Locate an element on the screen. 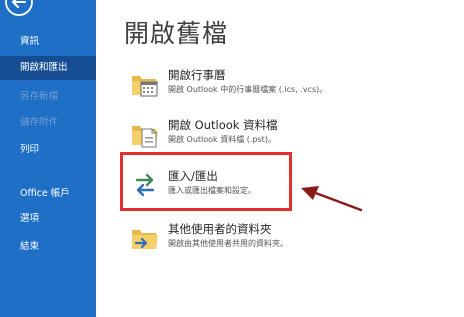 This screenshot has height=317, width=464. back-arrow-icon is located at coordinates (19, 8).